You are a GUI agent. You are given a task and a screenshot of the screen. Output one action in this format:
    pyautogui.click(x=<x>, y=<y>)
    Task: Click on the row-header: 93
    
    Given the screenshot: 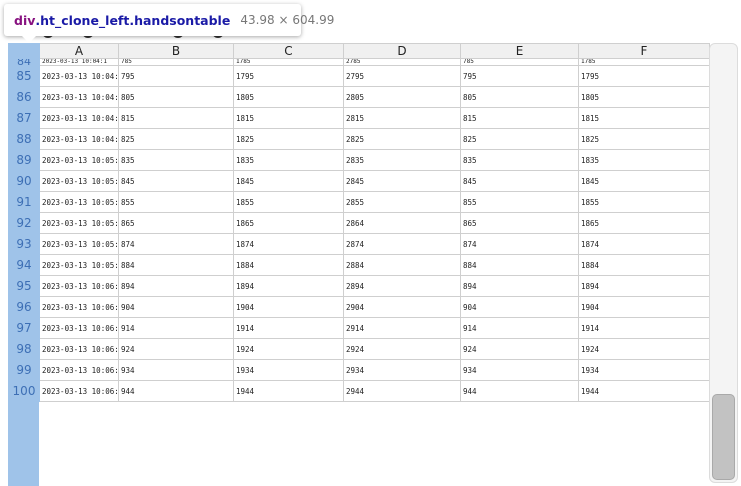 What is the action you would take?
    pyautogui.click(x=24, y=244)
    